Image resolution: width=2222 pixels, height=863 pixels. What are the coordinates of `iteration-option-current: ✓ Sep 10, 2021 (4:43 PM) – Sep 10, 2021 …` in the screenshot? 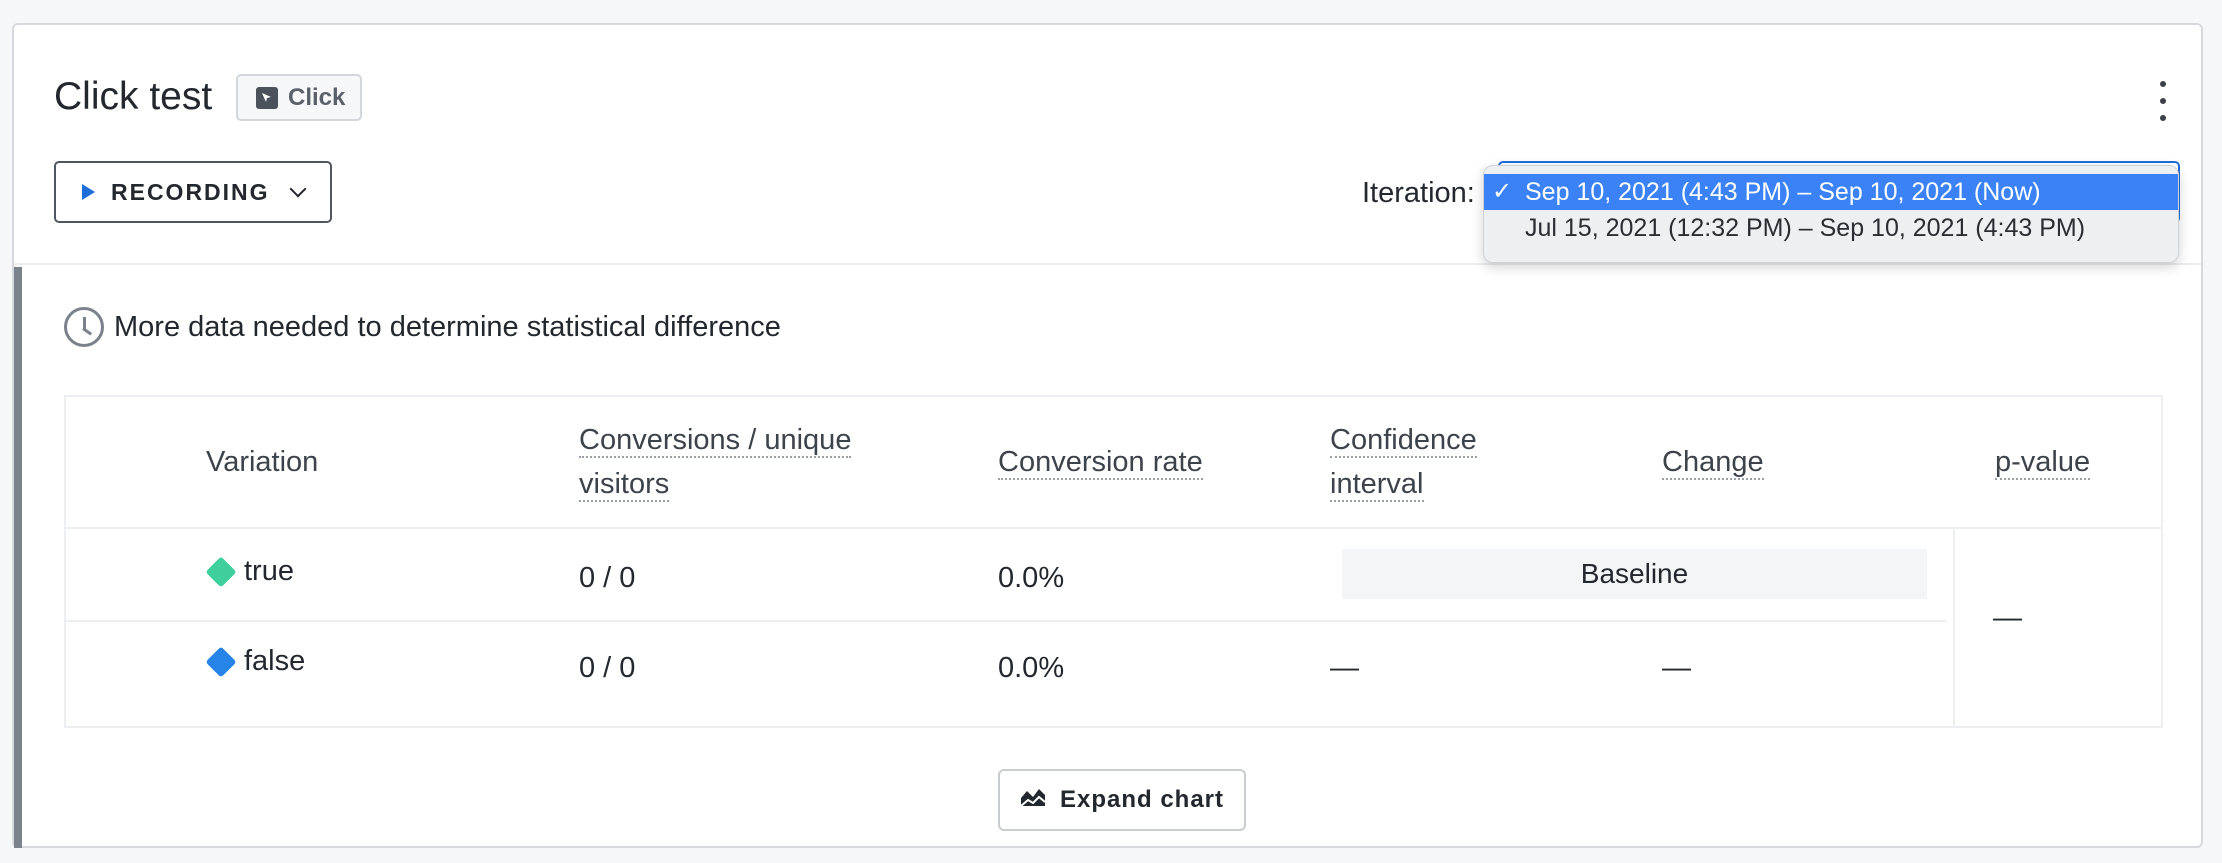 It's located at (1831, 192).